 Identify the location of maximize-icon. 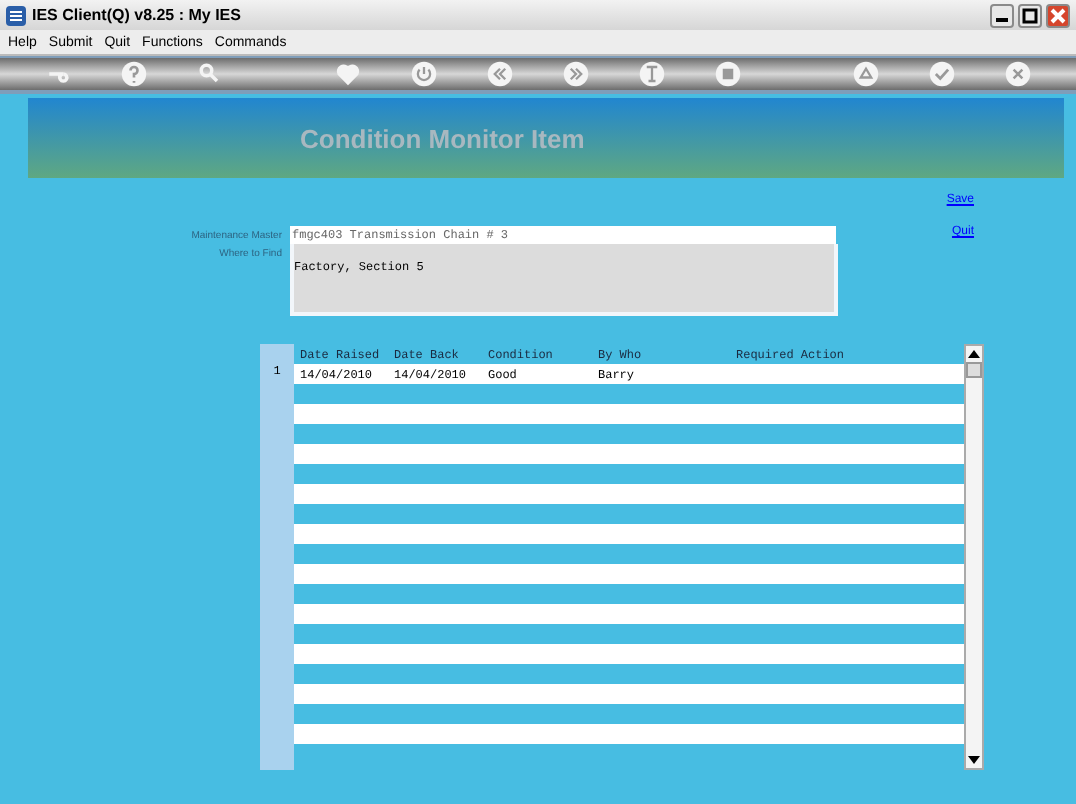
(1030, 15).